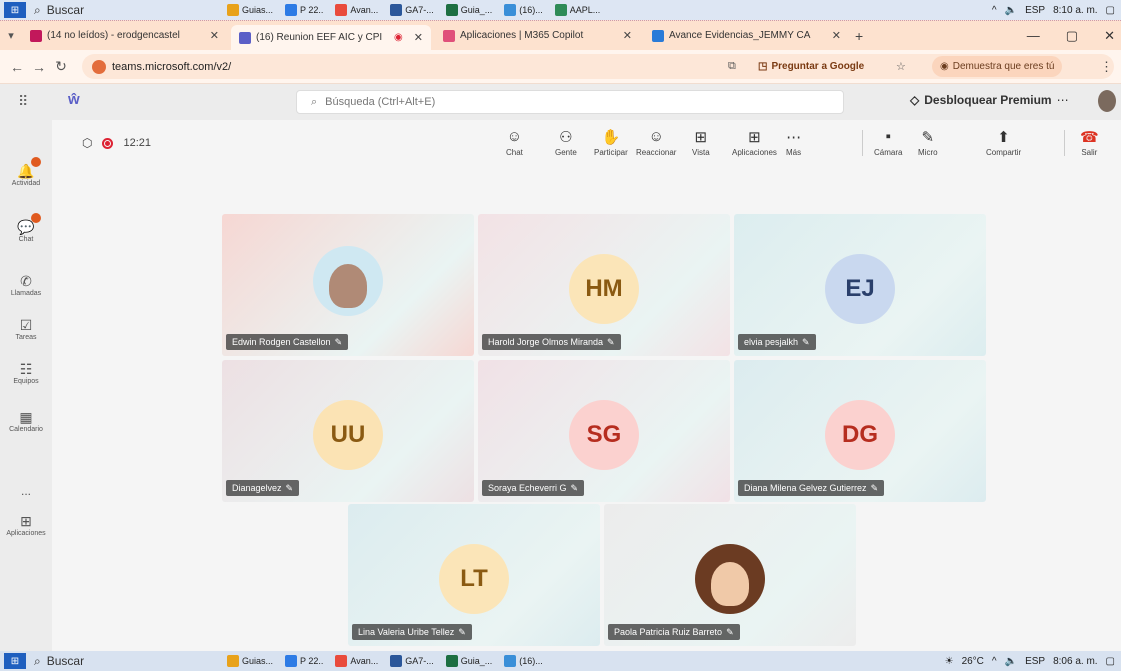 This screenshot has height=671, width=1121. Describe the element at coordinates (61, 66) in the screenshot. I see `reload-icon: ↻` at that location.